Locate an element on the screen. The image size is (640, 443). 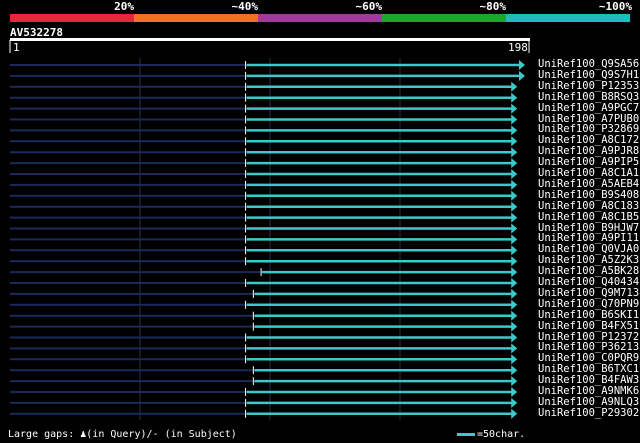
footer-legend-label: =50char. is located at coordinates (501, 434).